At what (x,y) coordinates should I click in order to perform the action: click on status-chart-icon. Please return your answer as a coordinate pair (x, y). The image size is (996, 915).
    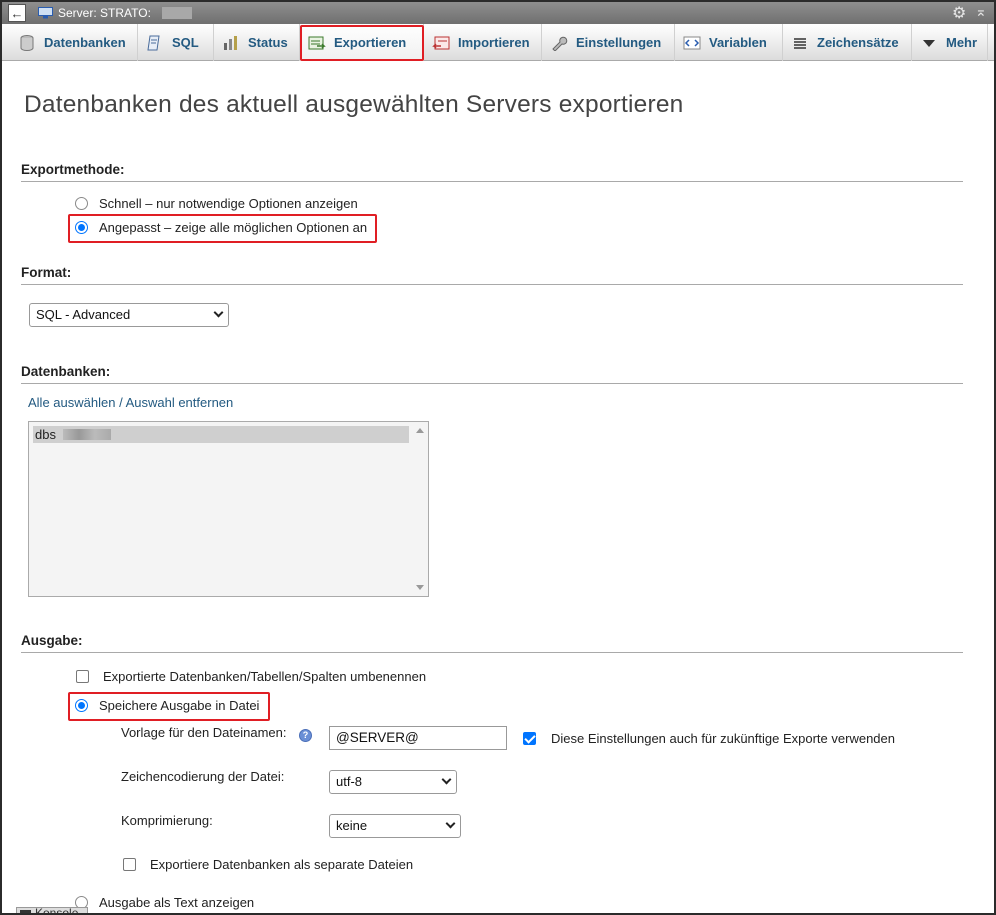
    Looking at the image, I should click on (230, 42).